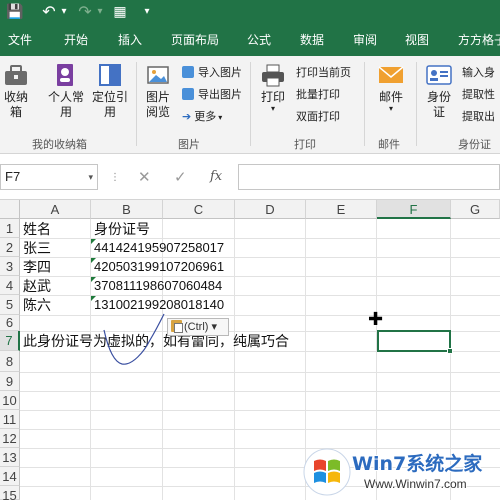 The width and height of the screenshot is (500, 500). I want to click on extract-birth-button: 提取出, so click(478, 117).